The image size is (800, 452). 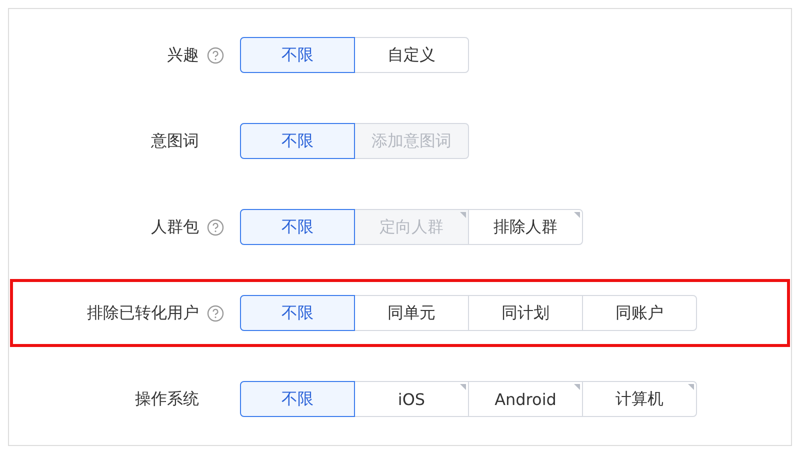 What do you see at coordinates (183, 55) in the screenshot?
I see `field-label: 兴趣` at bounding box center [183, 55].